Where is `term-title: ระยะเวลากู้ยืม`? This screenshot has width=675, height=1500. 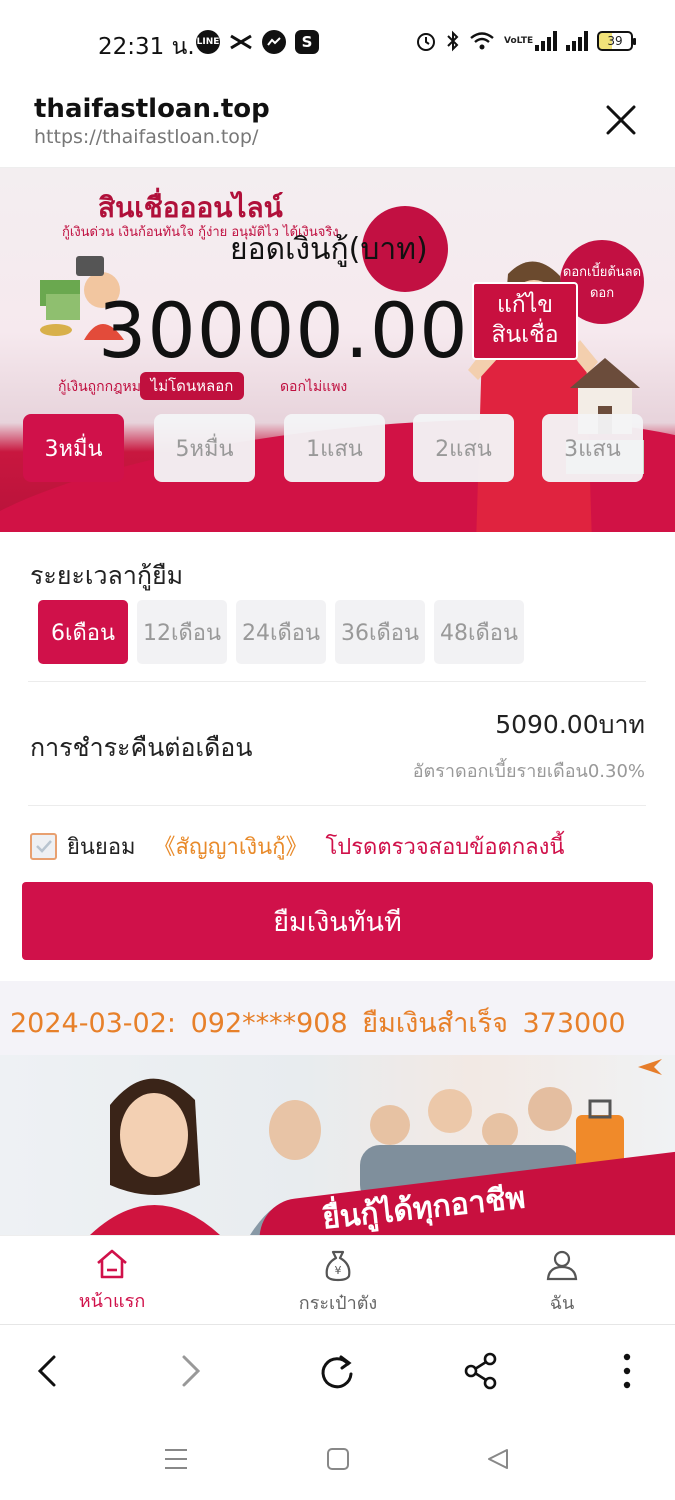
term-title: ระยะเวลากู้ยืม is located at coordinates (107, 575).